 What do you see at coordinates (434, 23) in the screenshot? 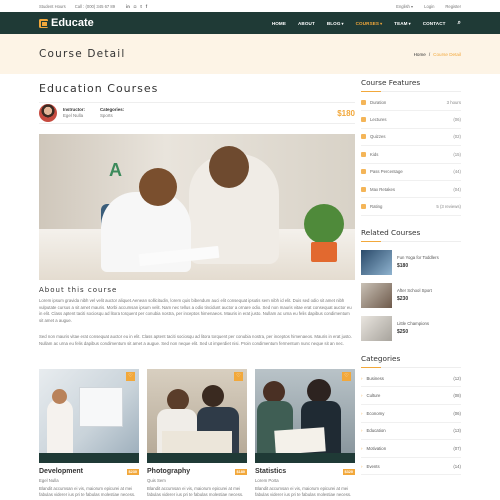
I see `nav-contact: CONTACT` at bounding box center [434, 23].